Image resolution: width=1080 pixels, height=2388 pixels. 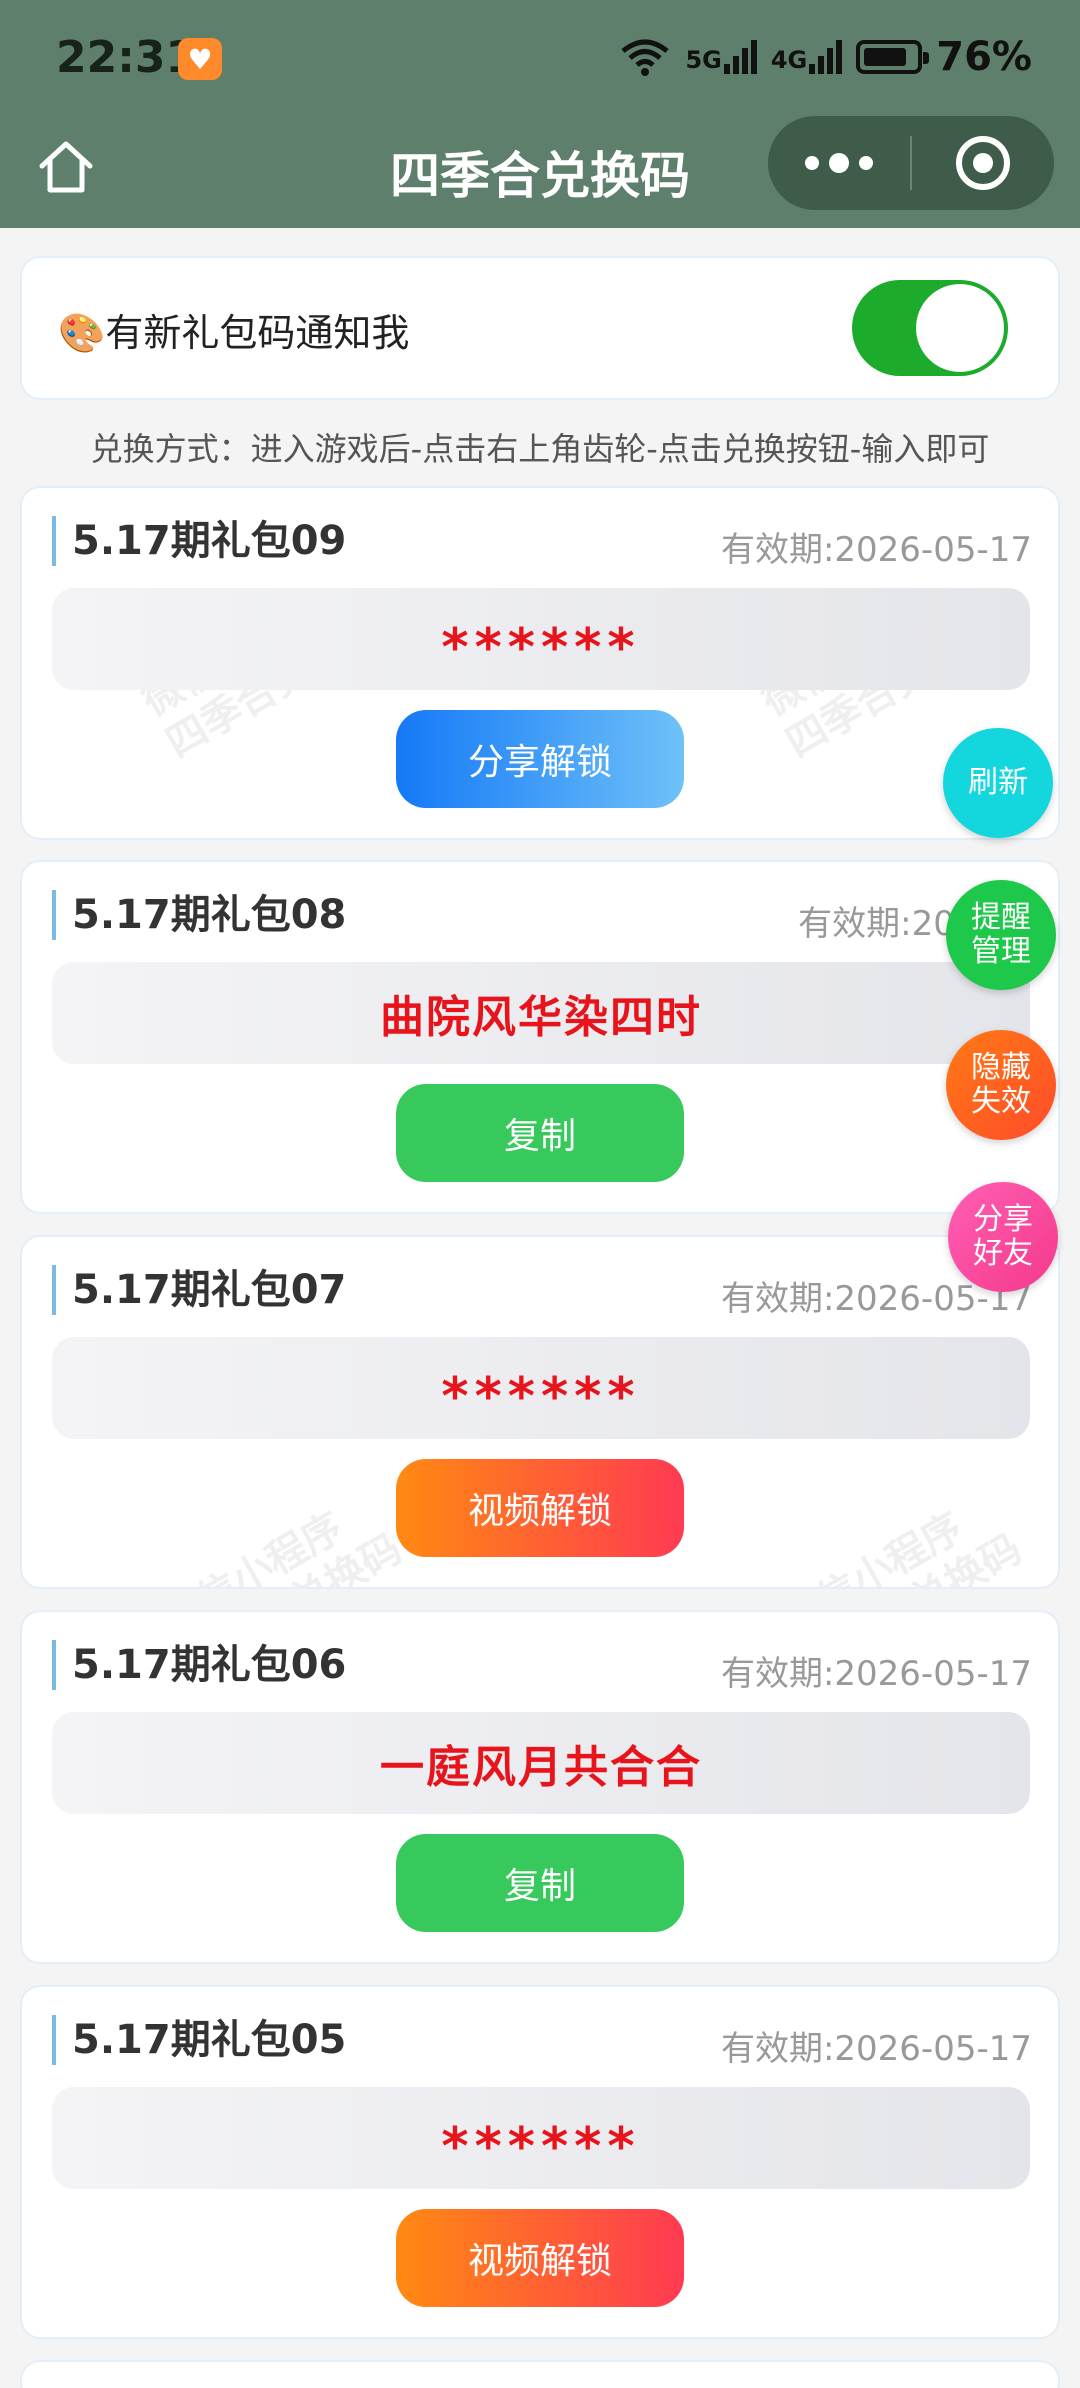 What do you see at coordinates (200, 59) in the screenshot?
I see `app-notification-icon: ♥` at bounding box center [200, 59].